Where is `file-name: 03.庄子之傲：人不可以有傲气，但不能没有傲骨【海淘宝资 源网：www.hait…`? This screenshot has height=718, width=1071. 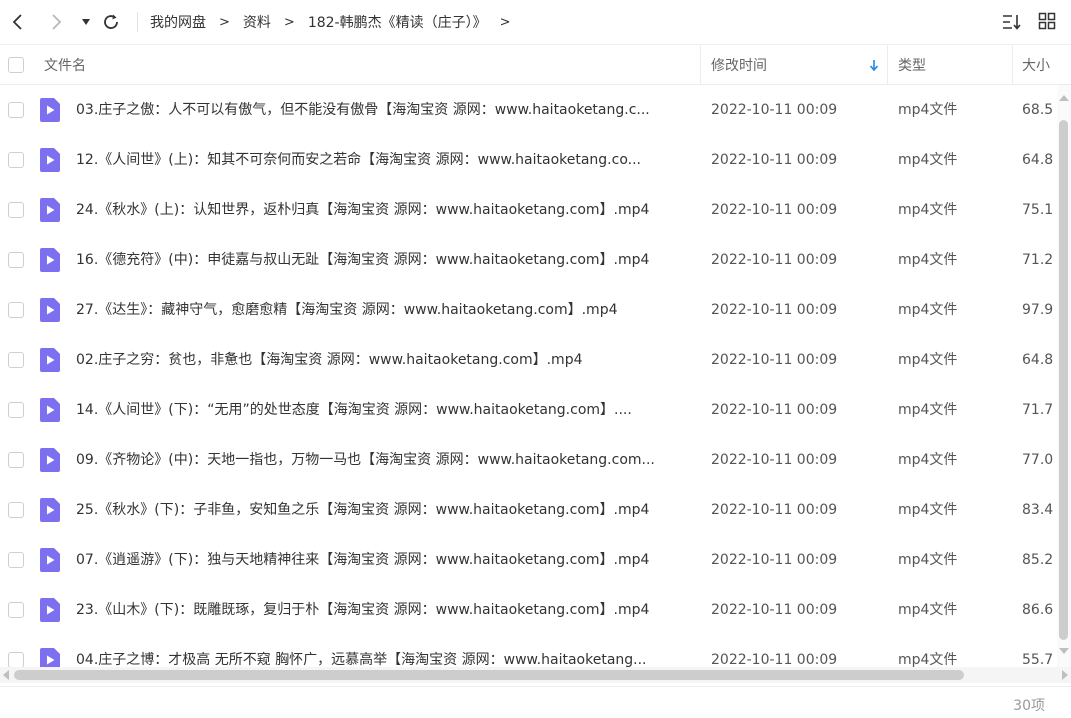 file-name: 03.庄子之傲：人不可以有傲气，但不能没有傲骨【海淘宝资 源网：www.hait… is located at coordinates (382, 110).